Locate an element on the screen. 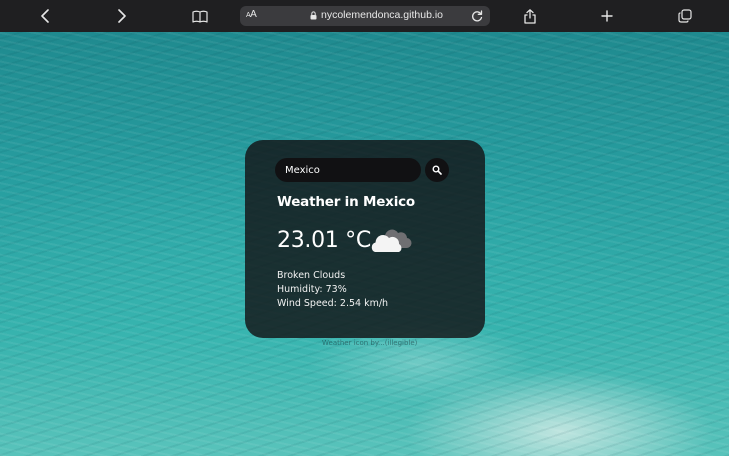  weather-description: Broken Clouds is located at coordinates (311, 275).